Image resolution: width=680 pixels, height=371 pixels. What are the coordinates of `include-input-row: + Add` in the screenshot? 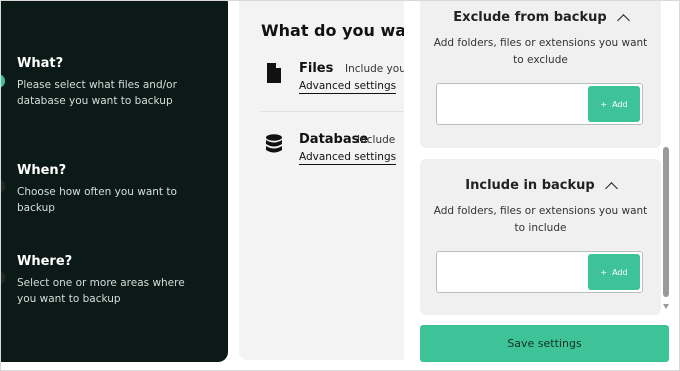 It's located at (539, 272).